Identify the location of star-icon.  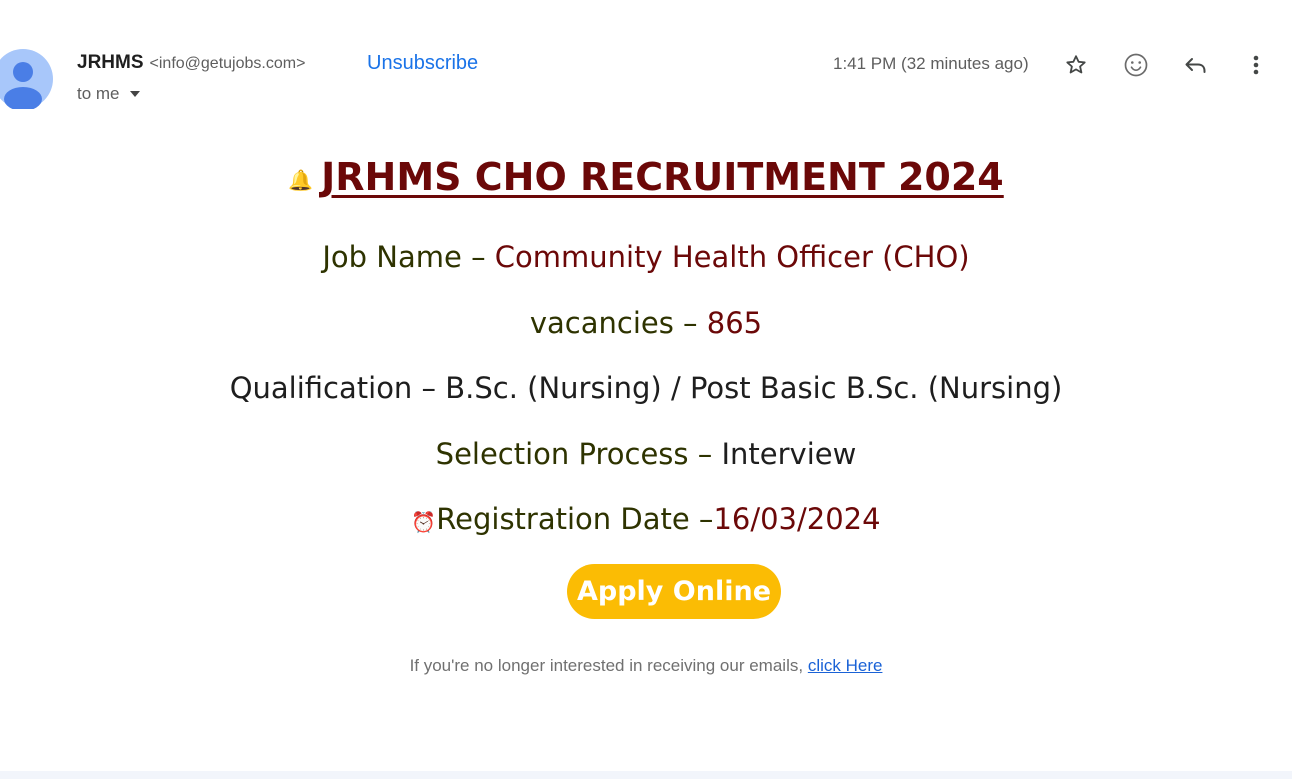
(1076, 64).